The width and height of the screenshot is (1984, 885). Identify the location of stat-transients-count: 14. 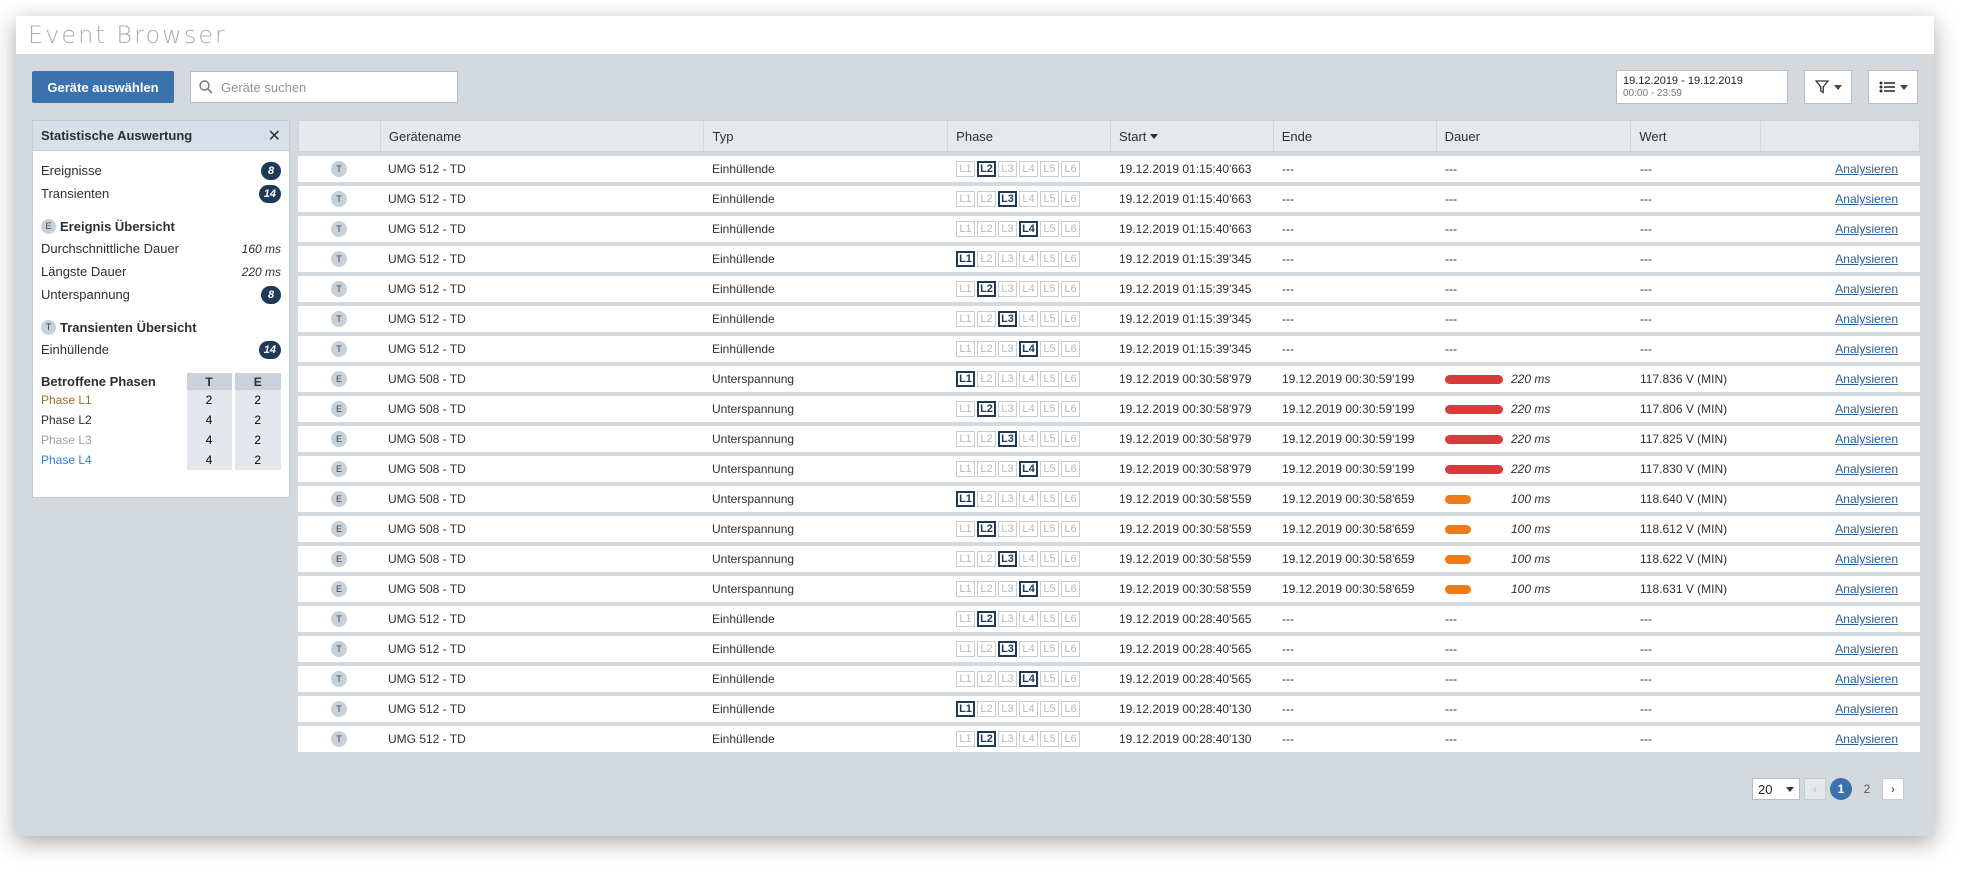
(269, 193).